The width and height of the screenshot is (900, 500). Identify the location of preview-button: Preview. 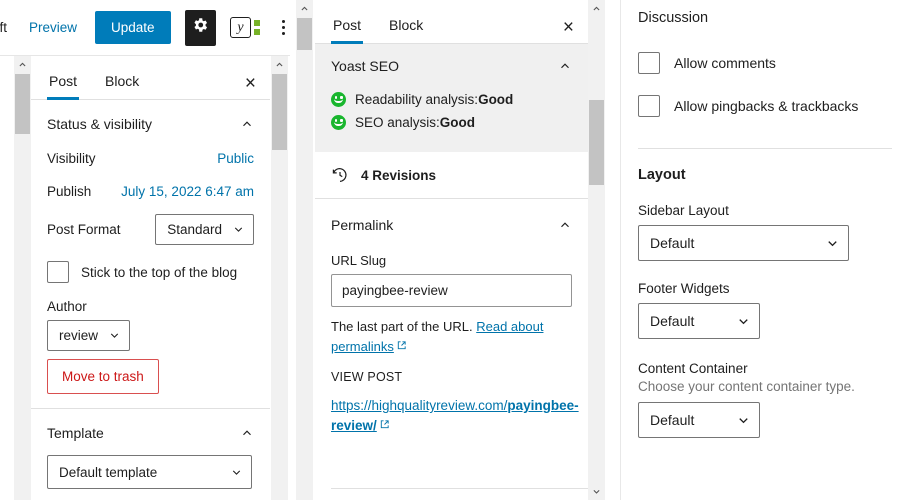
(53, 27).